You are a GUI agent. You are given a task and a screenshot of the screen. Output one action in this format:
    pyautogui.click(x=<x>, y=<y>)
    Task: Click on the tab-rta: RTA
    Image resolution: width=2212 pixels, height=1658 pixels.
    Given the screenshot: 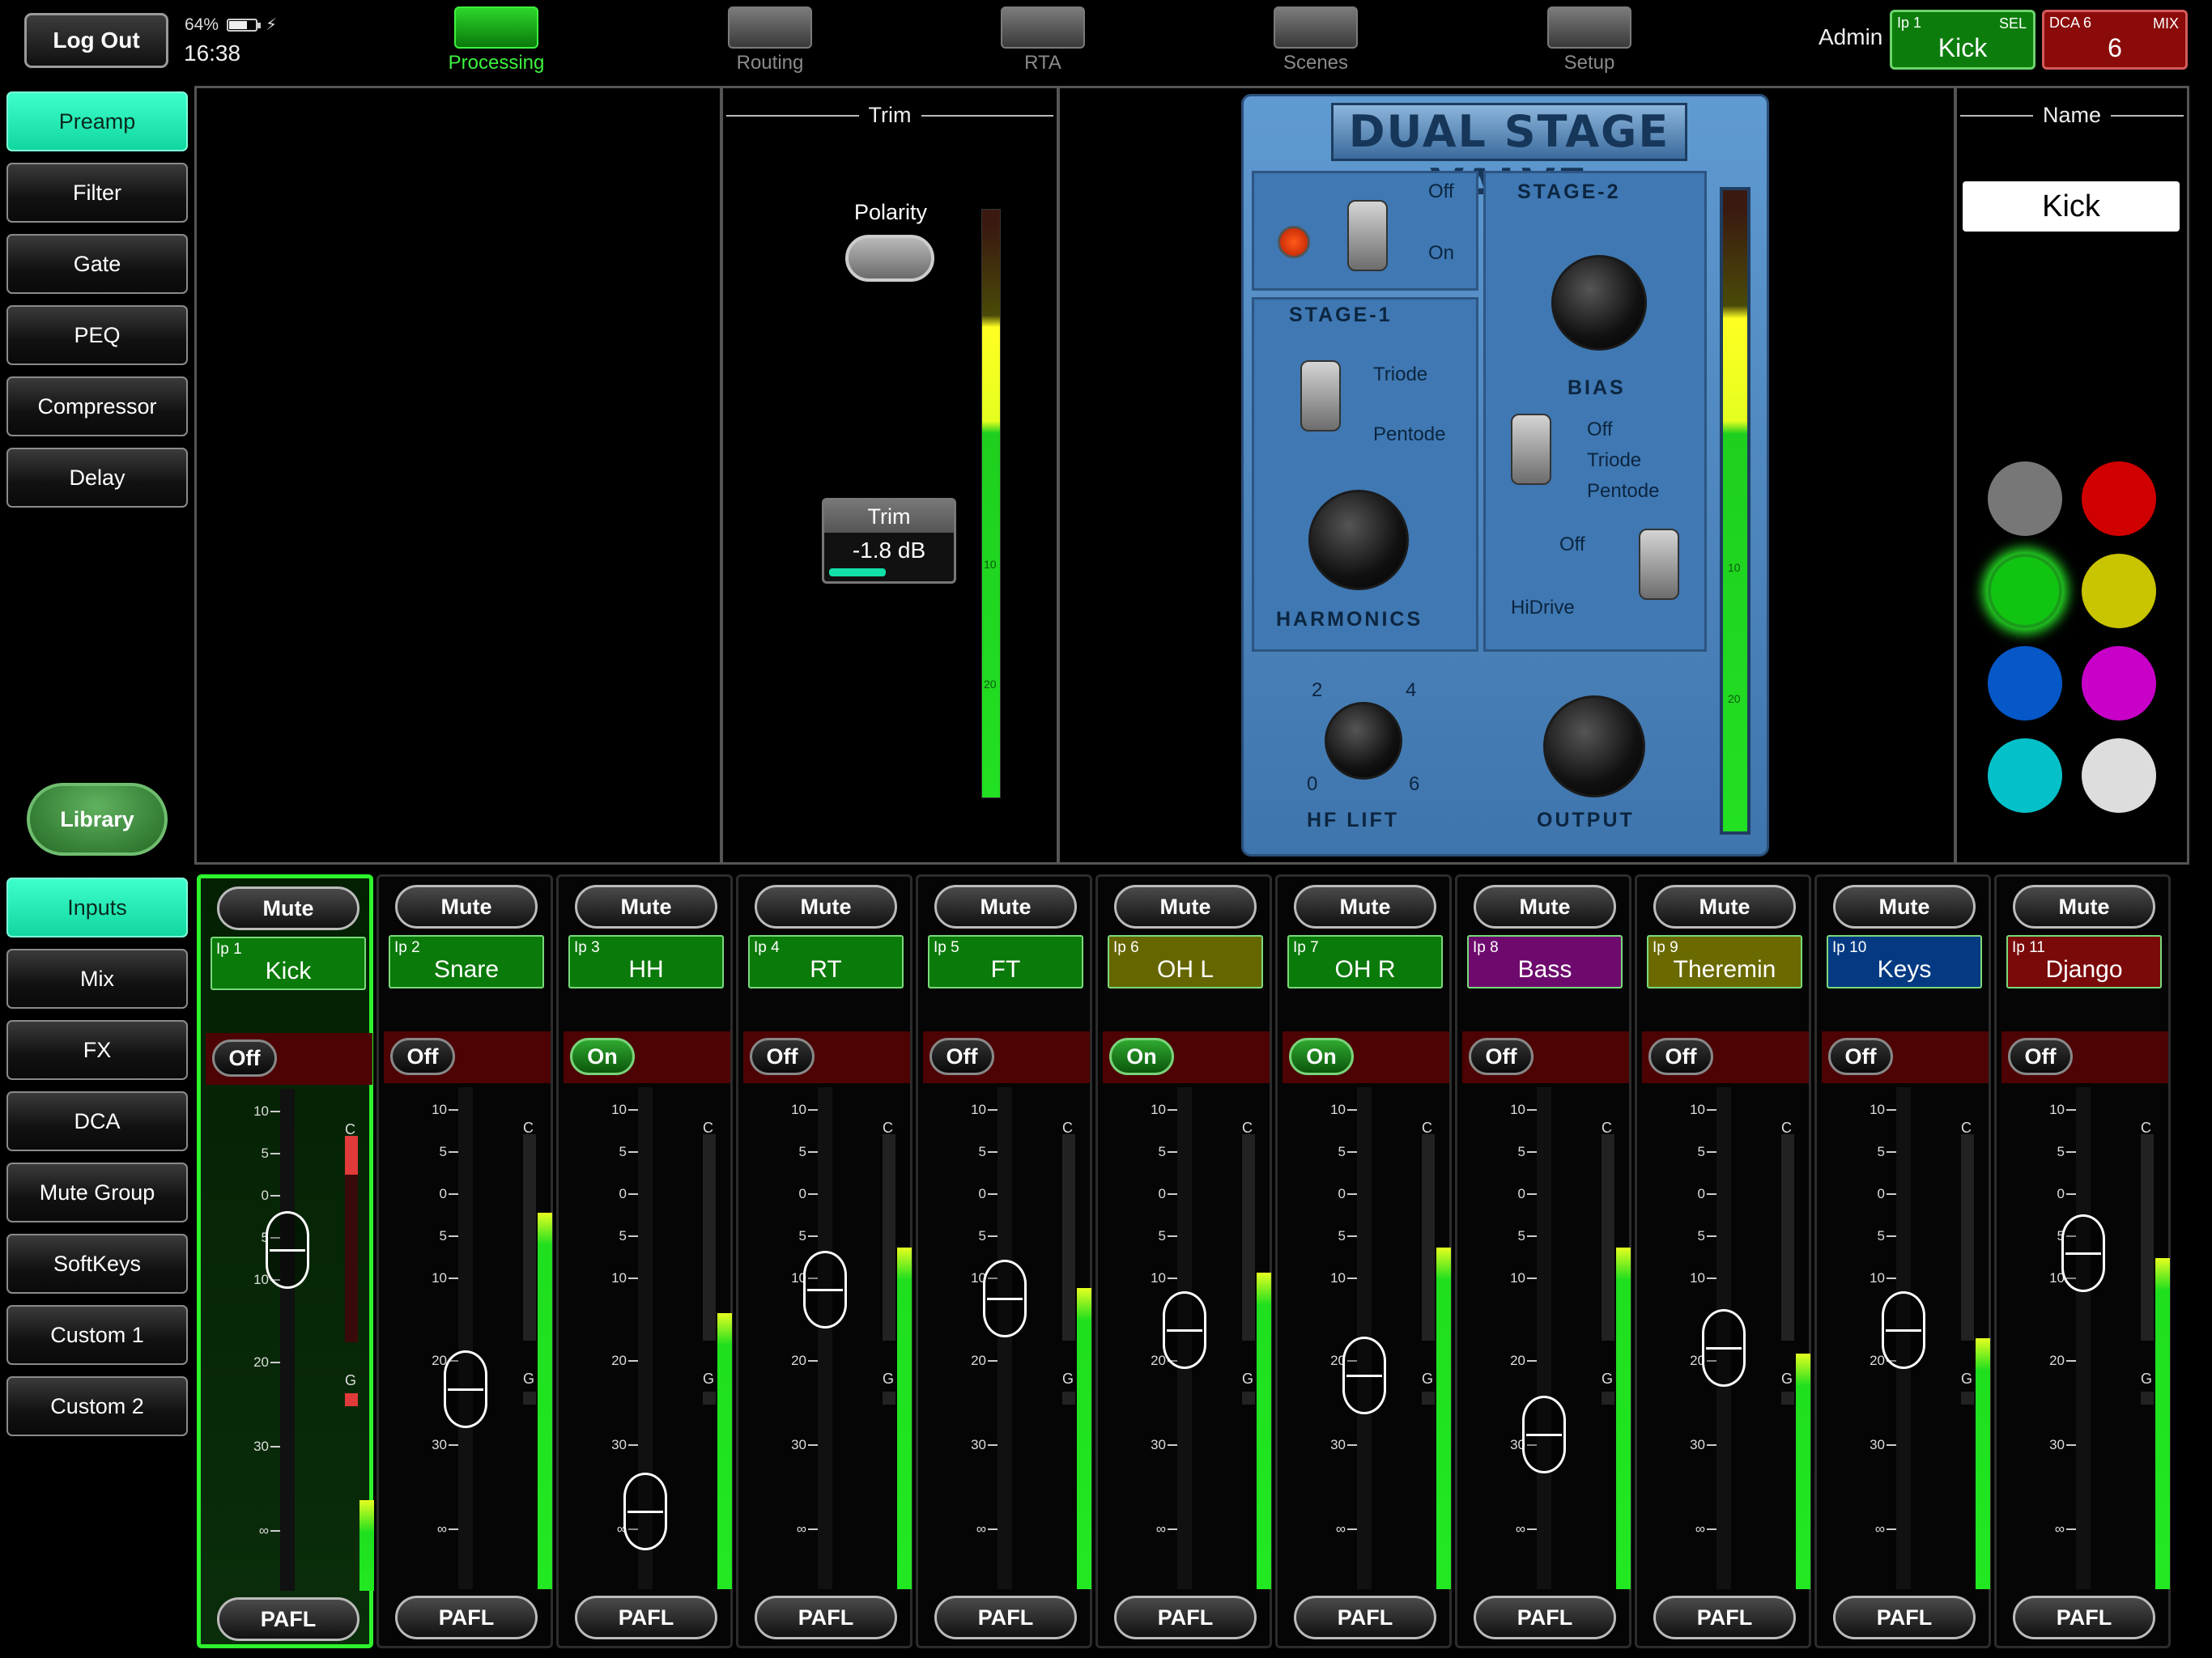 What is the action you would take?
    pyautogui.click(x=1043, y=42)
    